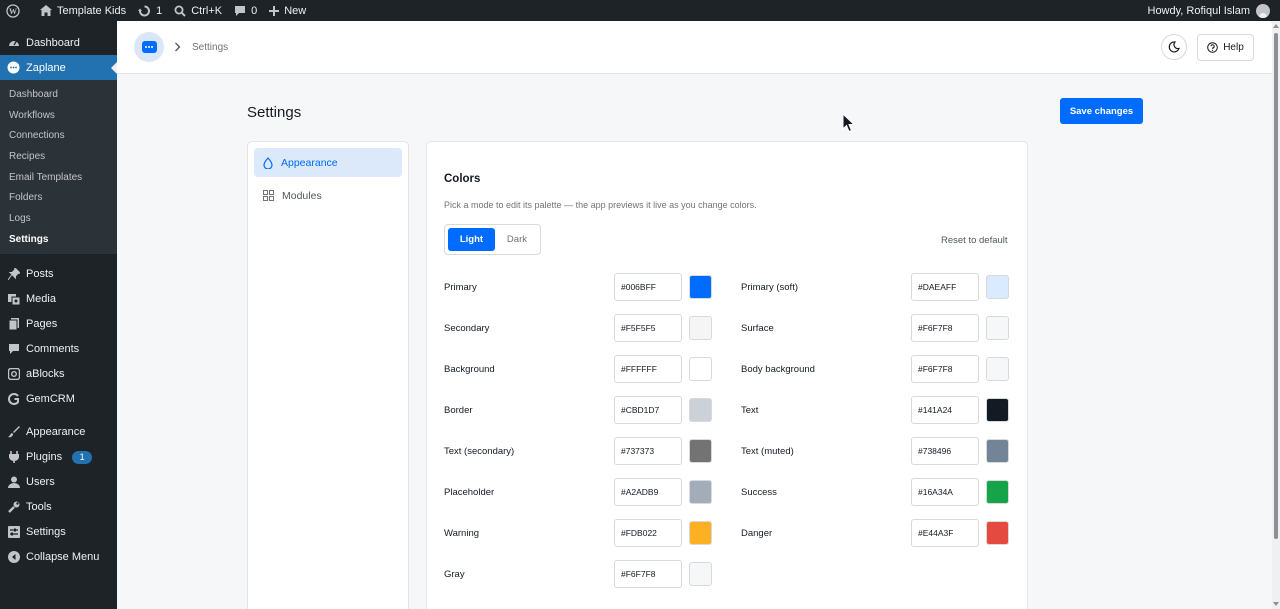 This screenshot has height=609, width=1280. Describe the element at coordinates (58, 299) in the screenshot. I see `menu-media: Media` at that location.